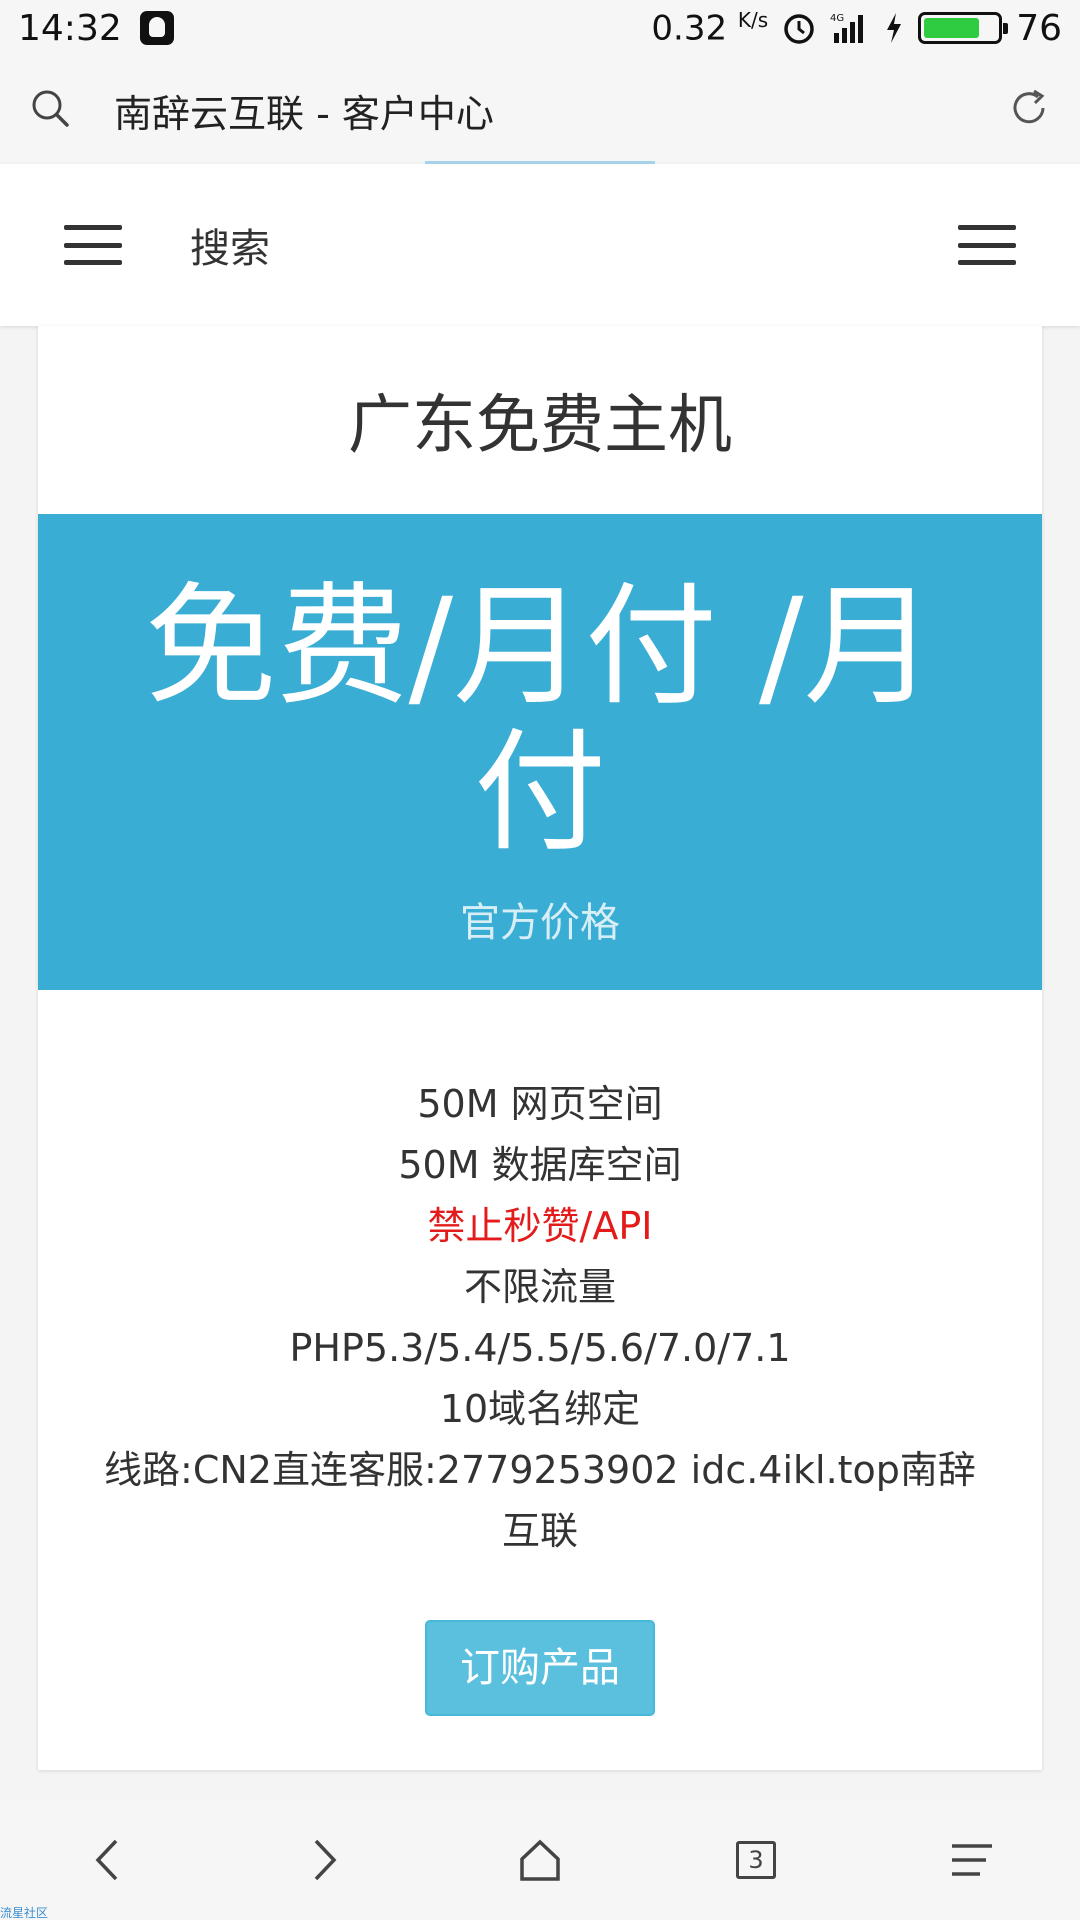 The width and height of the screenshot is (1080, 1920). What do you see at coordinates (972, 1860) in the screenshot?
I see `menu-icon` at bounding box center [972, 1860].